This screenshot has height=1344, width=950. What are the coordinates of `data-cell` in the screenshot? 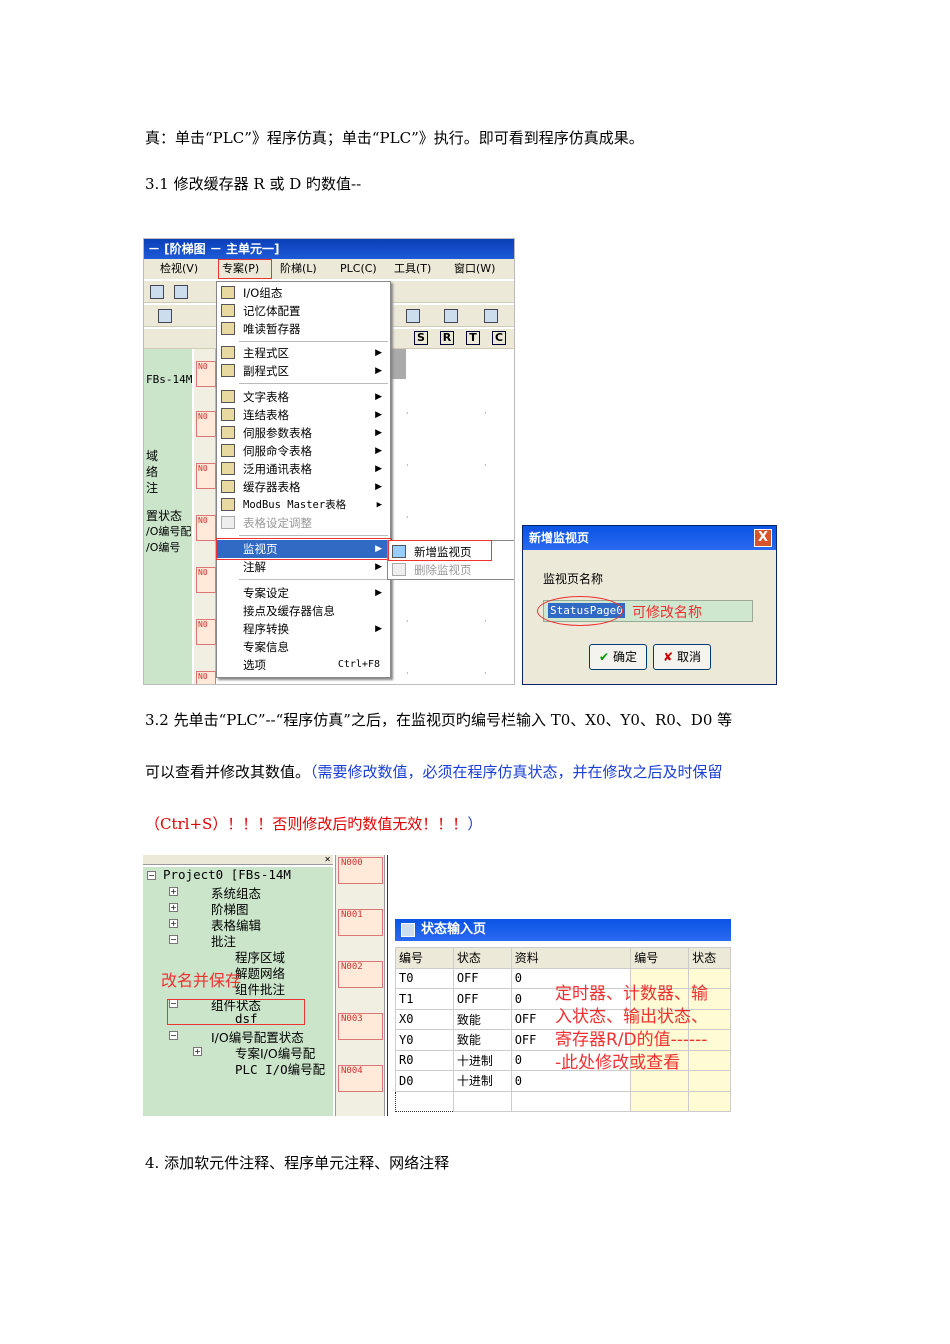 It's located at (571, 1101).